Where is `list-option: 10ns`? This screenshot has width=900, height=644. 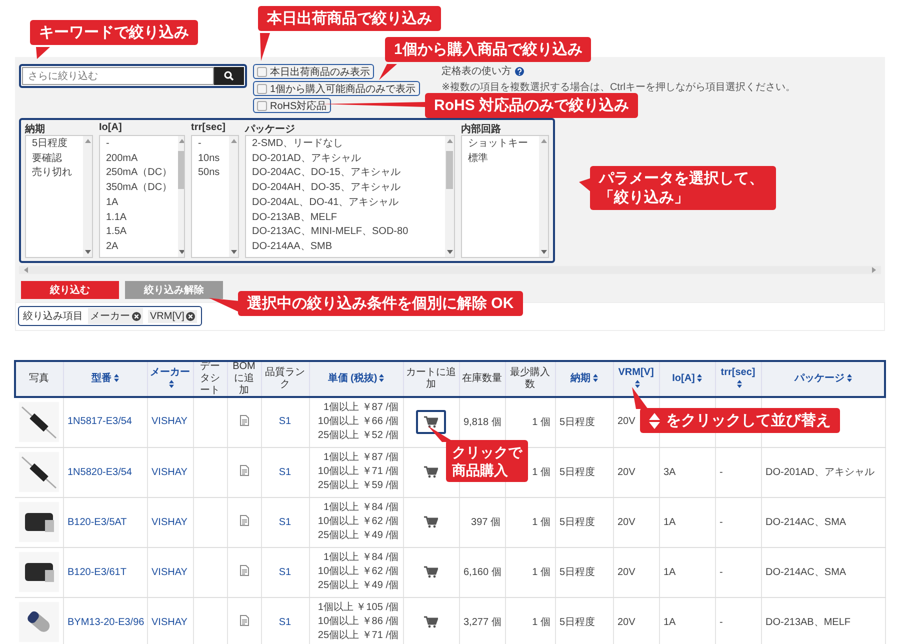 list-option: 10ns is located at coordinates (210, 159).